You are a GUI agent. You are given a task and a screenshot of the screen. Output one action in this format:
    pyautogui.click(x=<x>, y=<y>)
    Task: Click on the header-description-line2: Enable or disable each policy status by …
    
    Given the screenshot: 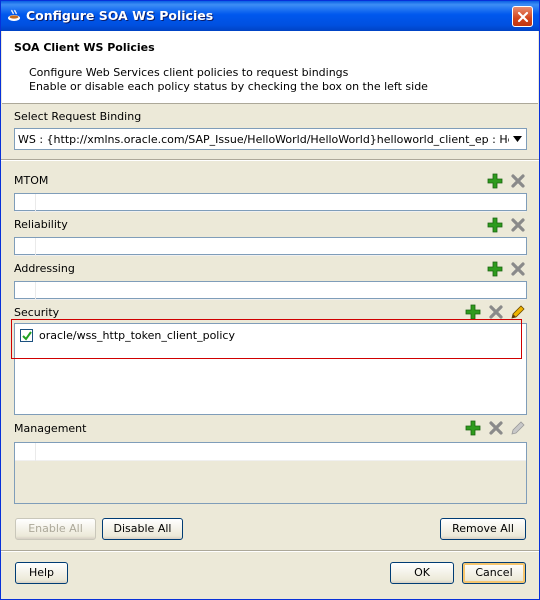 What is the action you would take?
    pyautogui.click(x=228, y=86)
    